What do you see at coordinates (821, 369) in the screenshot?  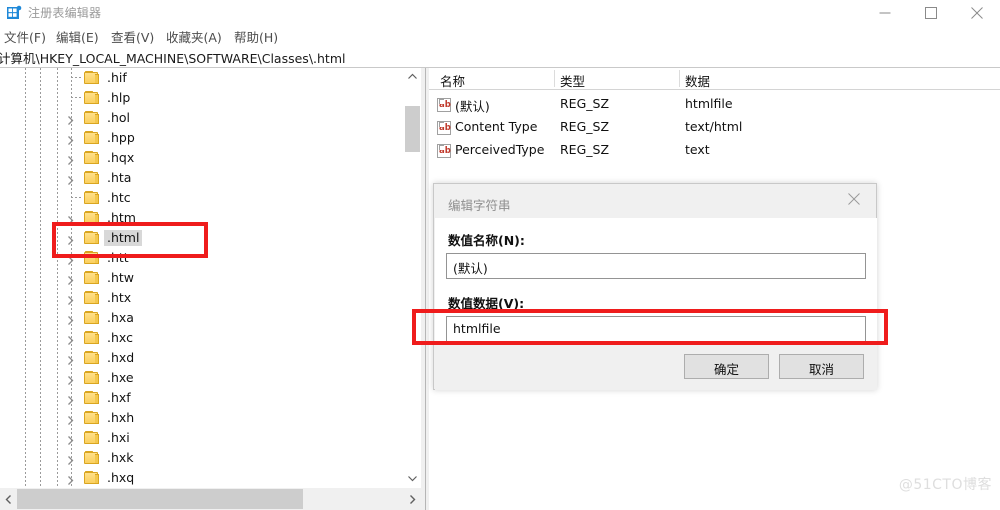 I see `cancel-button-label: 取消` at bounding box center [821, 369].